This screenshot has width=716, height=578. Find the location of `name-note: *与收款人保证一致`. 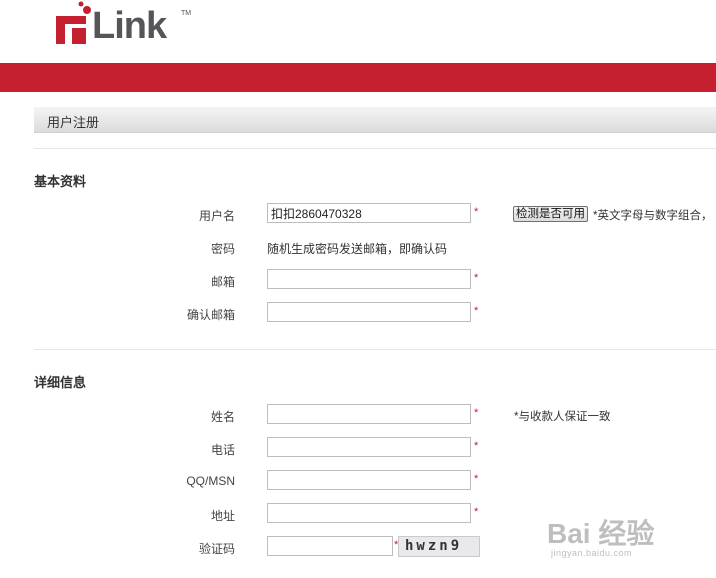

name-note: *与收款人保证一致 is located at coordinates (562, 417).